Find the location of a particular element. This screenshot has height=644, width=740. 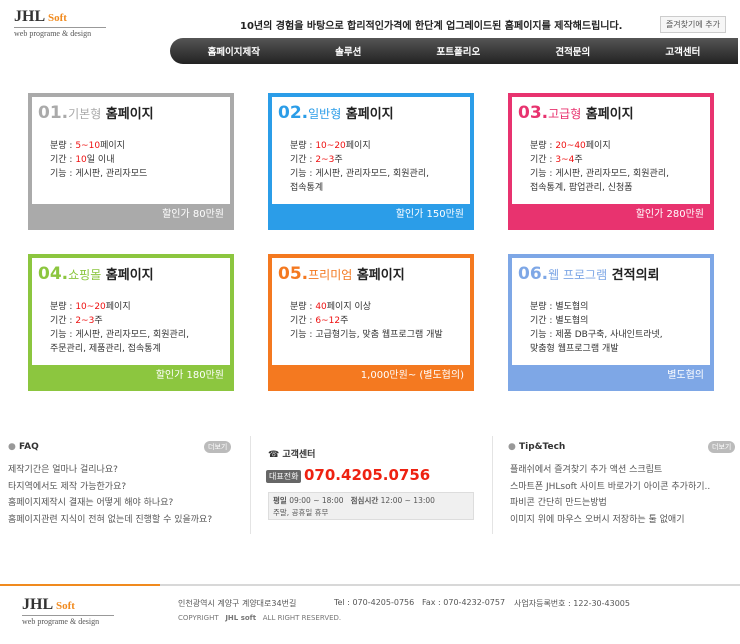

logo: JHL Soft web programe & design is located at coordinates (60, 23).